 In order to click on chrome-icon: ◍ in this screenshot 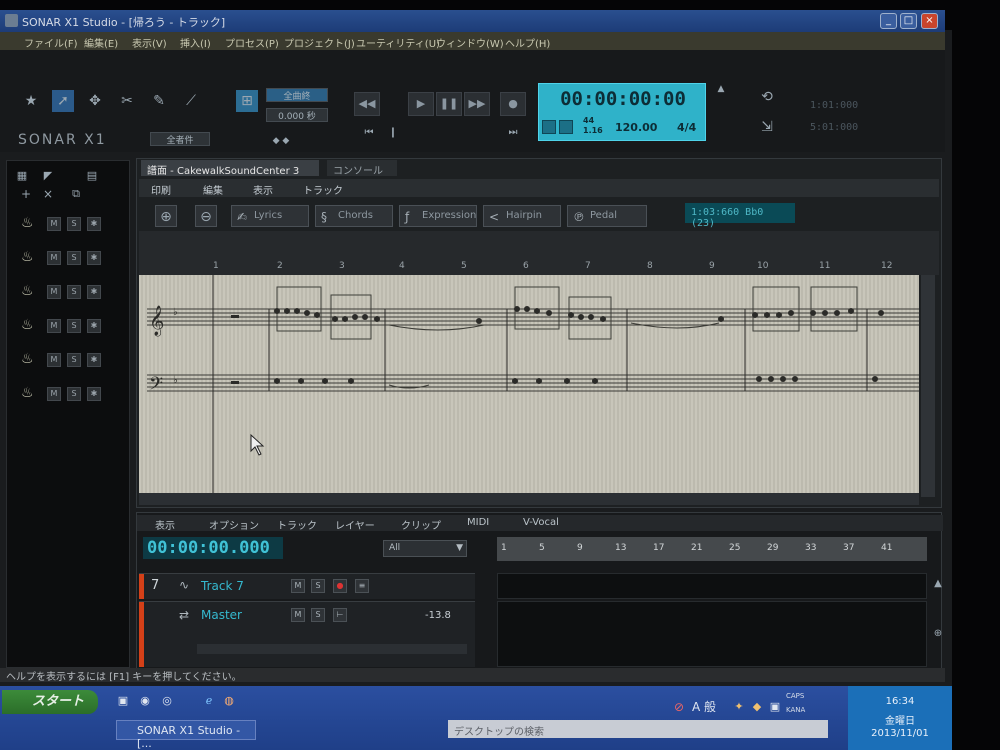, I will do `click(229, 701)`.